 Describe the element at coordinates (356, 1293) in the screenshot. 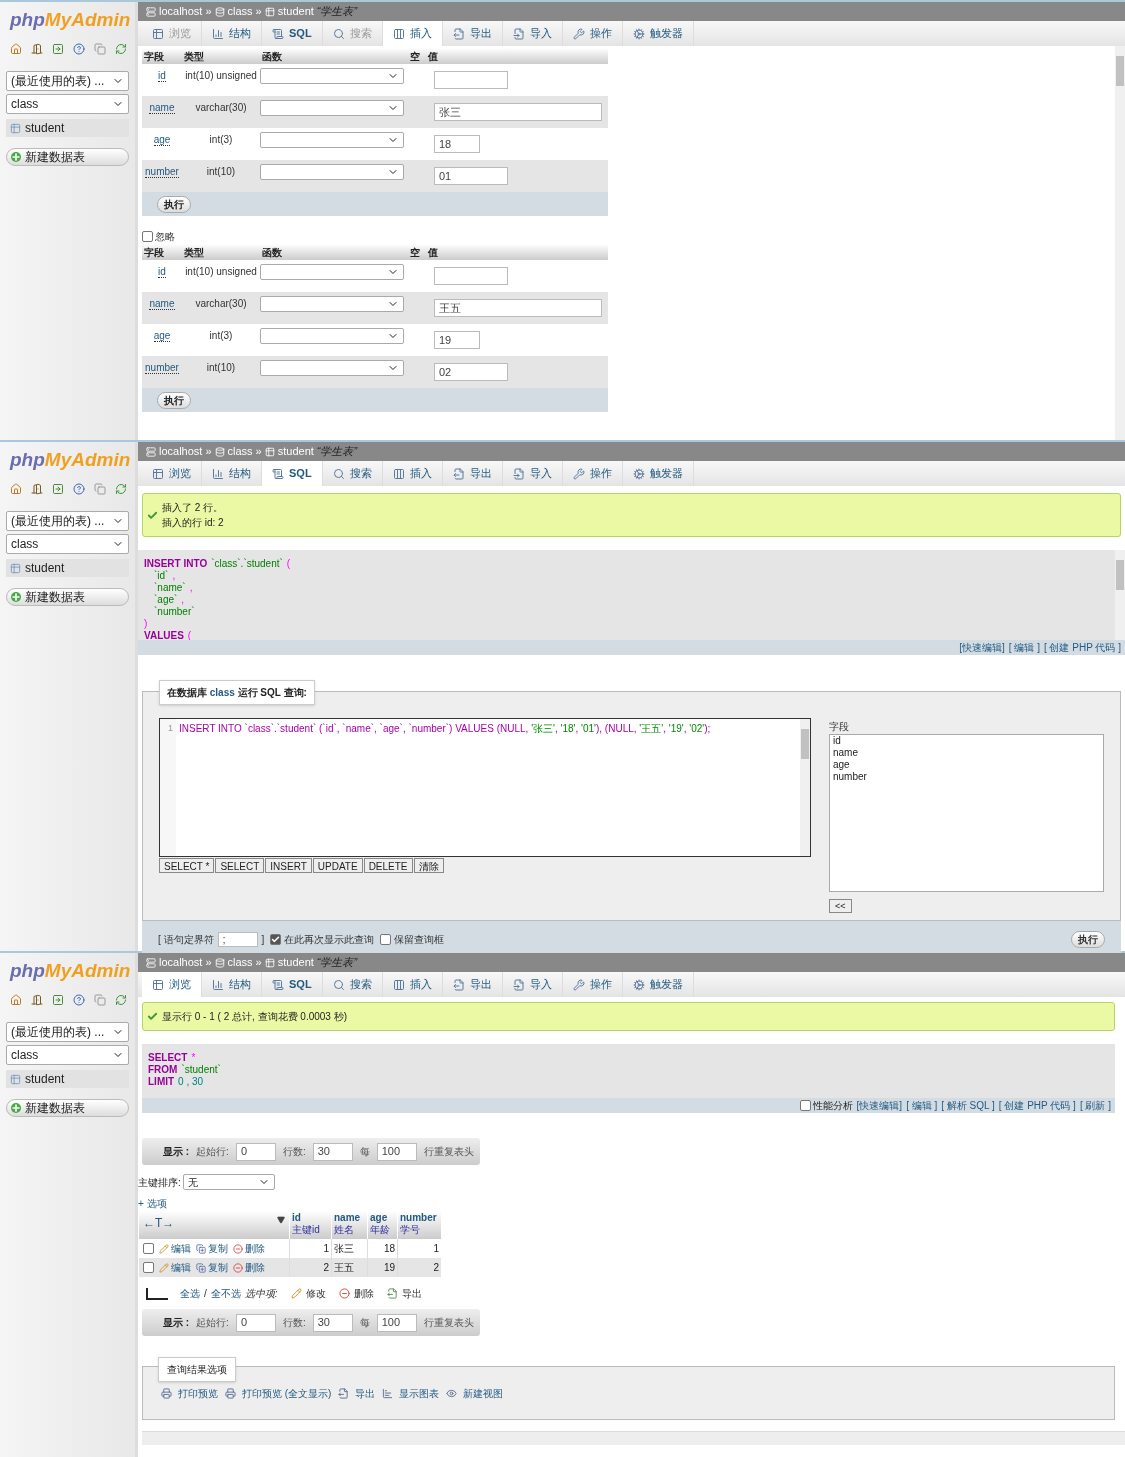

I see `bulk-action: 删除` at that location.